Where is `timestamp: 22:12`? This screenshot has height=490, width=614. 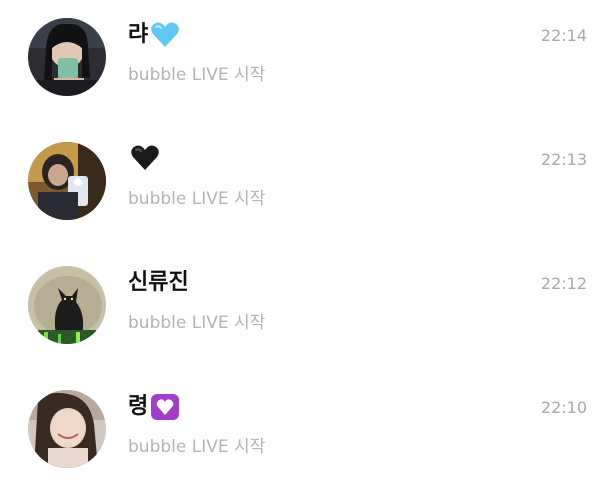 timestamp: 22:12 is located at coordinates (563, 283).